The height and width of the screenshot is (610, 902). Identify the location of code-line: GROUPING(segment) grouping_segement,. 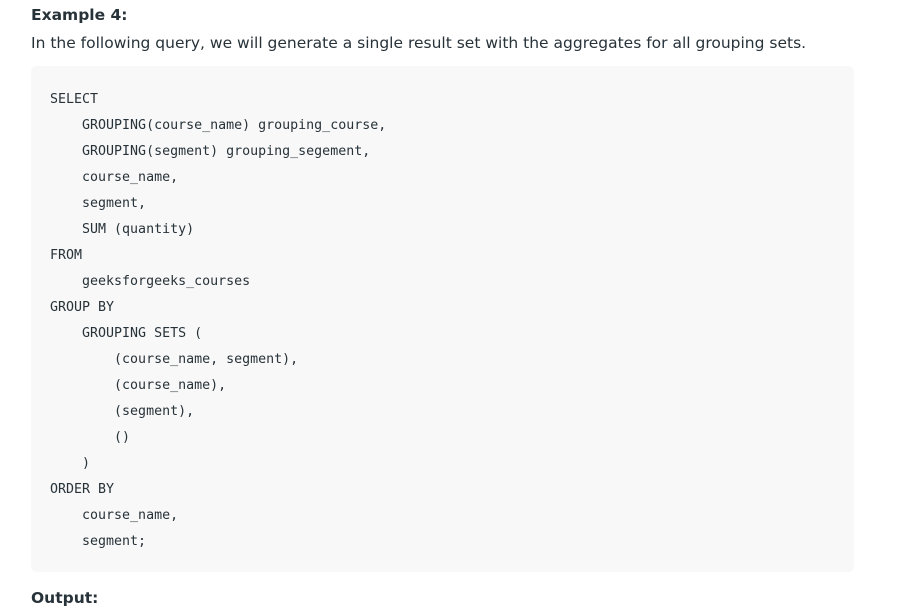
(210, 151).